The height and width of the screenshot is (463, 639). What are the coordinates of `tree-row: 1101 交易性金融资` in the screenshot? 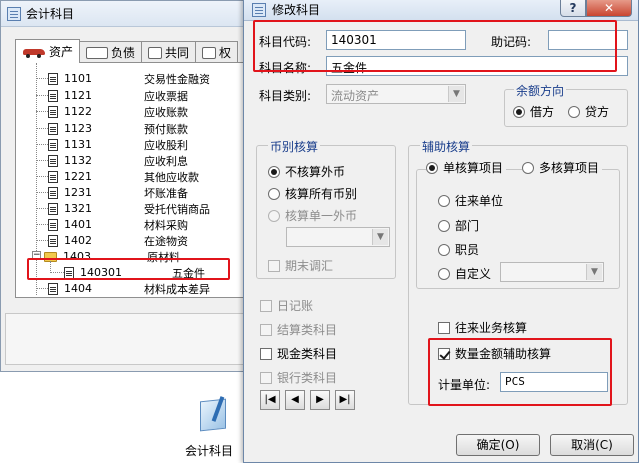 It's located at (129, 78).